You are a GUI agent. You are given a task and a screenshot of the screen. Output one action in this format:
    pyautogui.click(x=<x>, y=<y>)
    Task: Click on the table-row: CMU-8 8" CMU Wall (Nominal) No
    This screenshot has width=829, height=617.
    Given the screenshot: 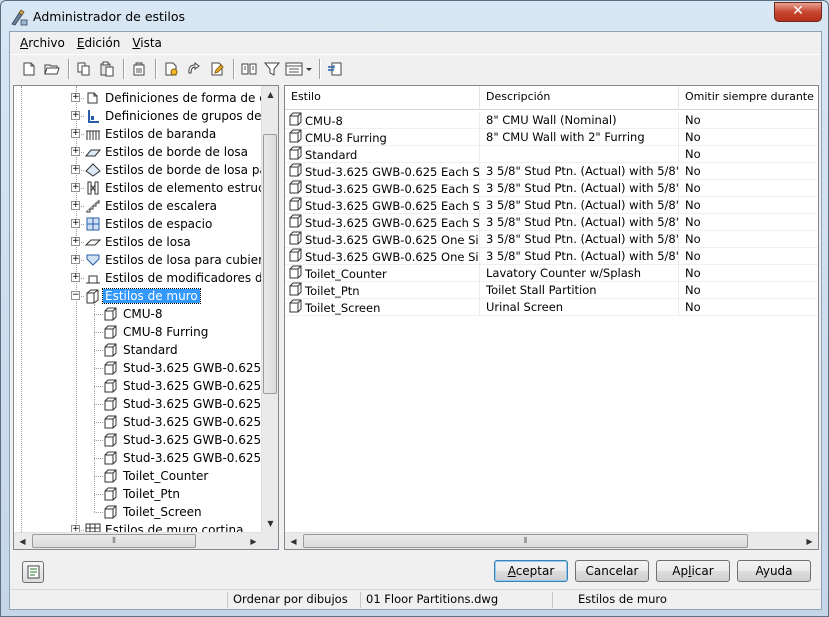 What is the action you would take?
    pyautogui.click(x=551, y=120)
    